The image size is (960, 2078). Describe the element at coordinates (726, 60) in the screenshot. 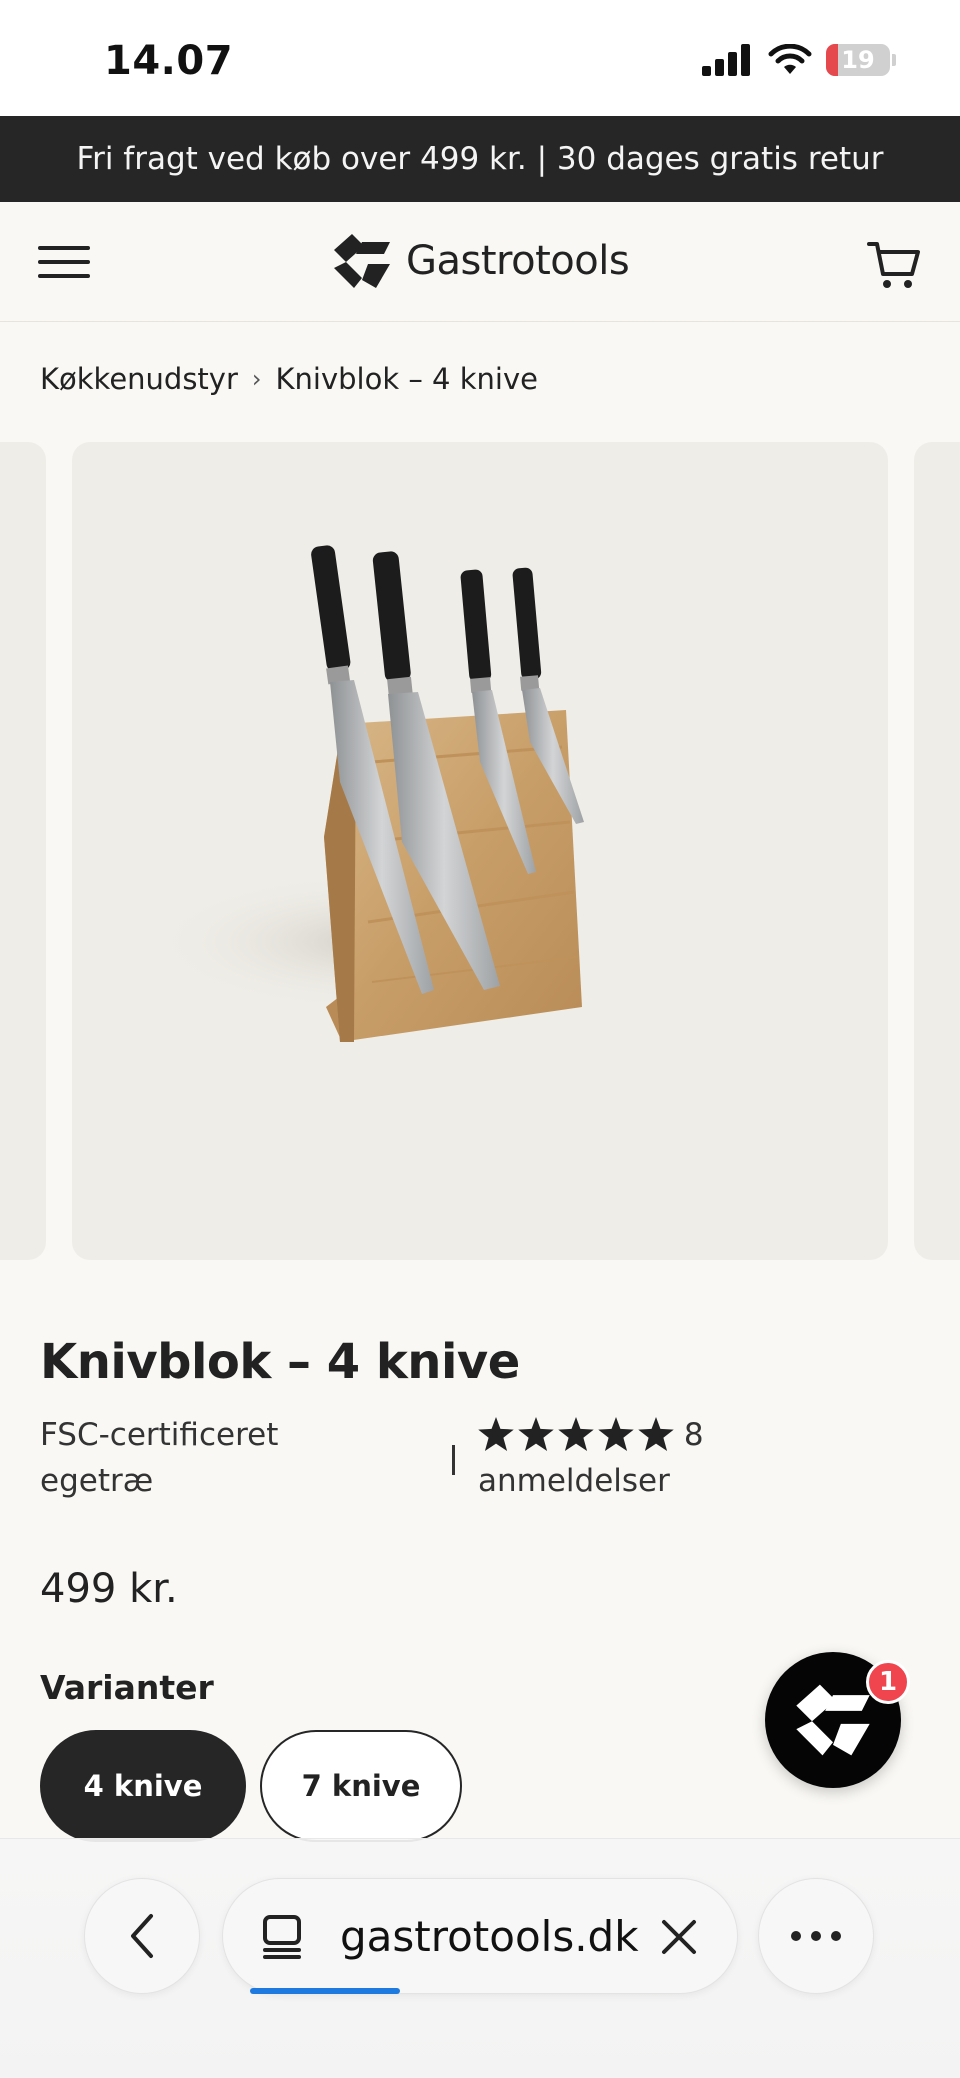

I see `cellular-signal-icon` at that location.